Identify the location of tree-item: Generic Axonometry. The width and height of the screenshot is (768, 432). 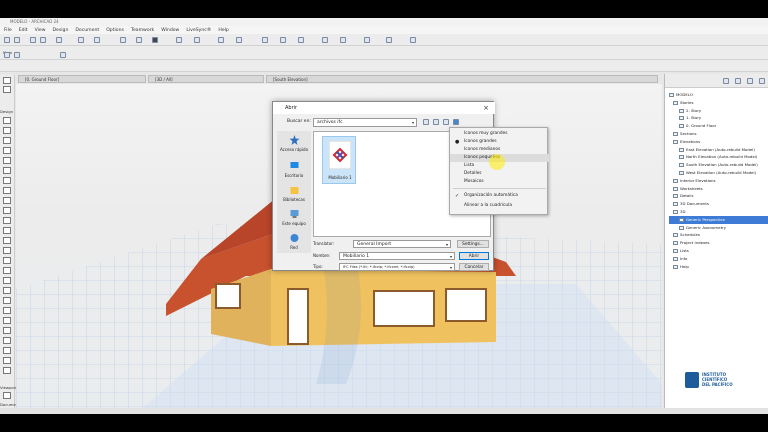
(718, 228).